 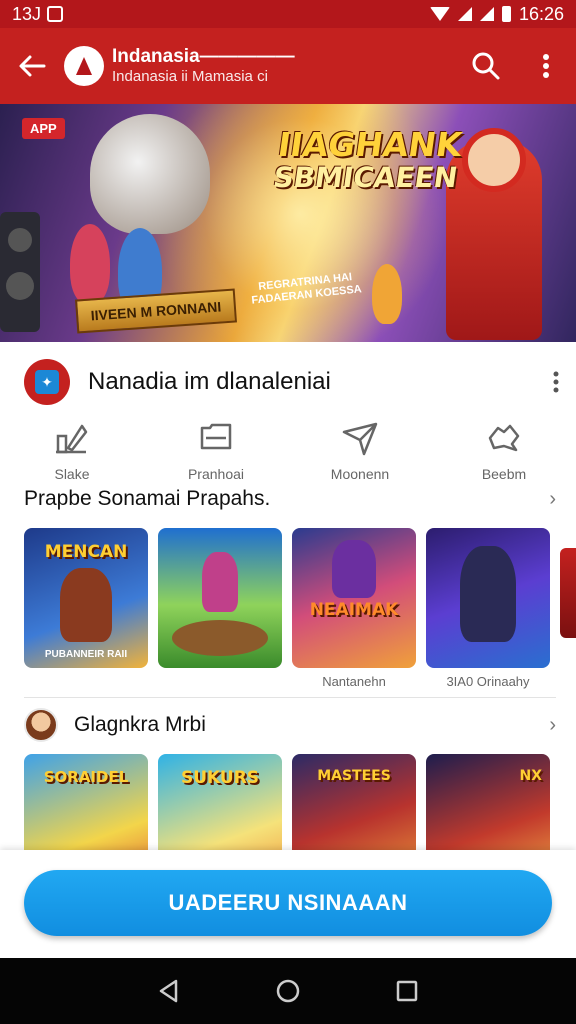 I want to click on section-1-title: Prapbe Sonamai Prapahs., so click(x=147, y=498).